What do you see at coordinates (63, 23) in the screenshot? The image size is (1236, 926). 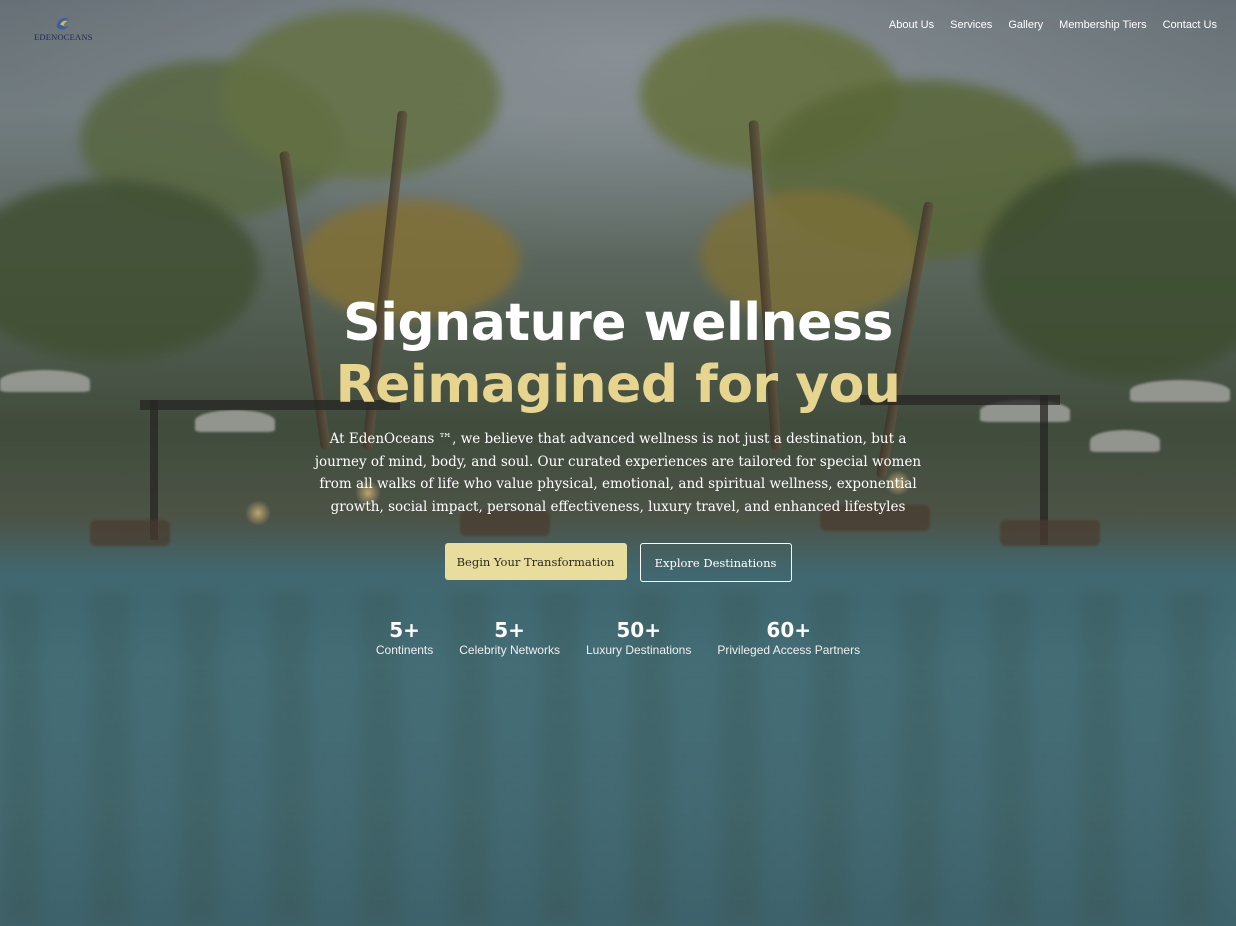 I see `wave-logo-icon` at bounding box center [63, 23].